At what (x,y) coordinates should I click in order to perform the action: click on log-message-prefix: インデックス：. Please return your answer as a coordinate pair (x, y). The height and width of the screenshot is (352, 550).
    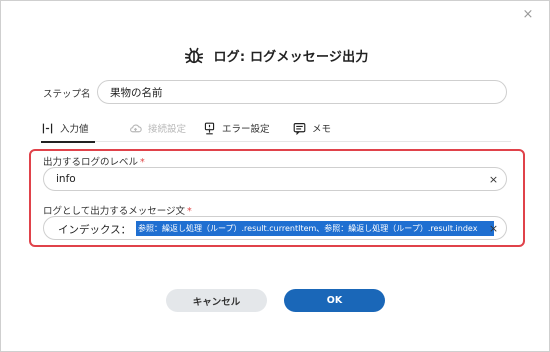
    Looking at the image, I should click on (95, 230).